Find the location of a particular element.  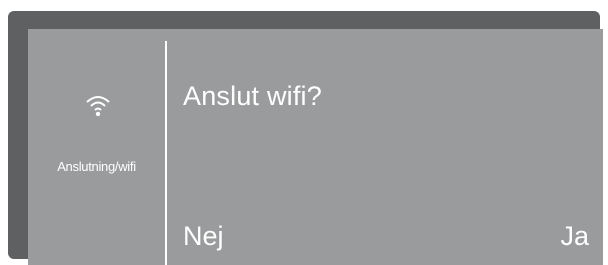

no-button: Nej is located at coordinates (203, 236).